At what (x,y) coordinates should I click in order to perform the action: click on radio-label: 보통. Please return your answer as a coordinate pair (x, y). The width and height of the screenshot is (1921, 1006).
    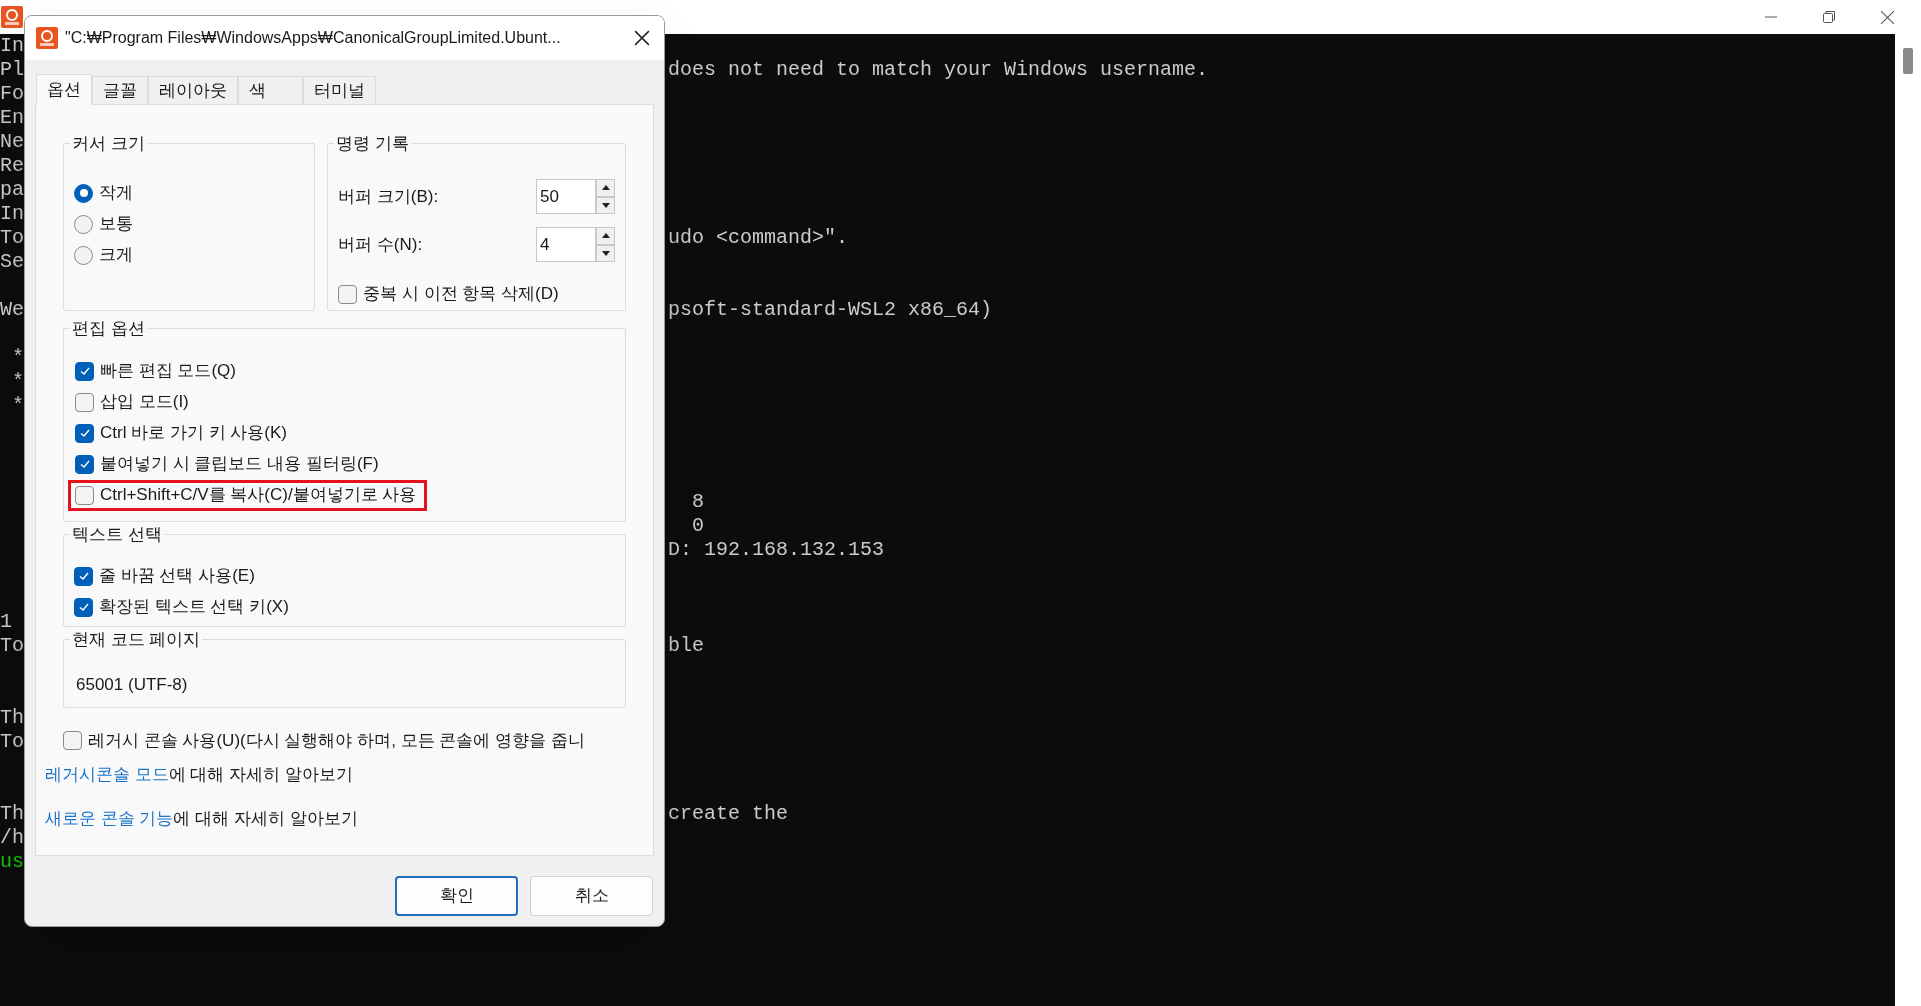
    Looking at the image, I should click on (116, 224).